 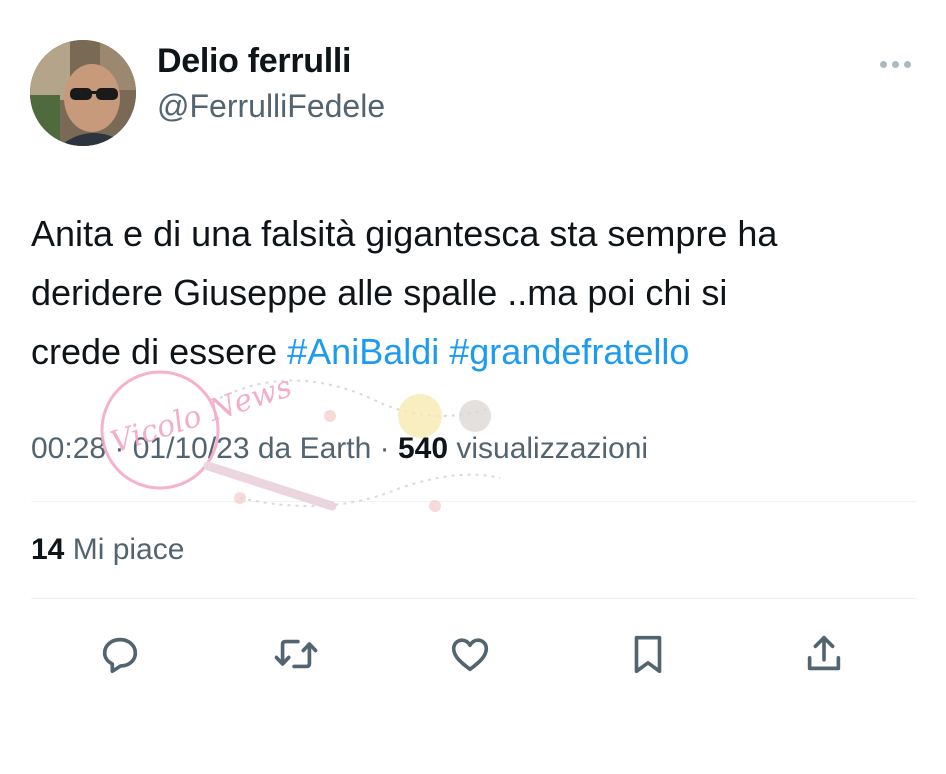 What do you see at coordinates (363, 351) in the screenshot?
I see `hashtag-link: #AniBaldi` at bounding box center [363, 351].